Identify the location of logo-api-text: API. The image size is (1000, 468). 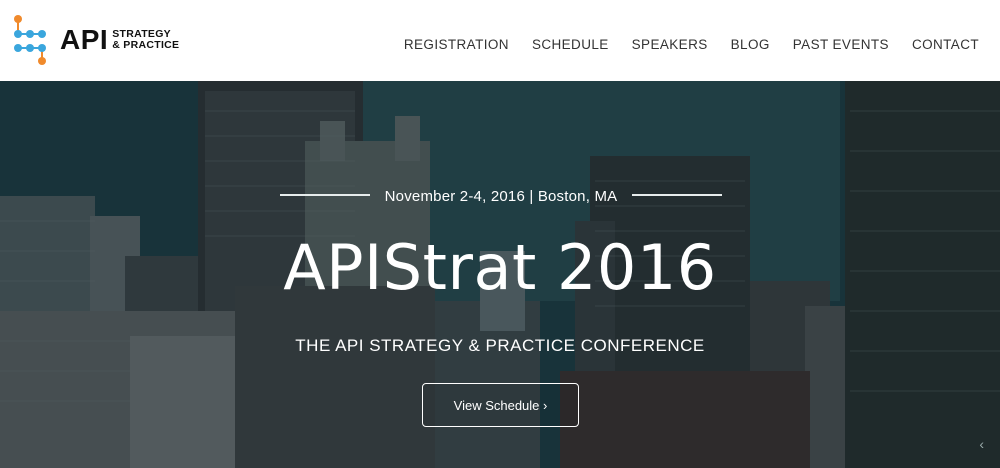
(84, 39).